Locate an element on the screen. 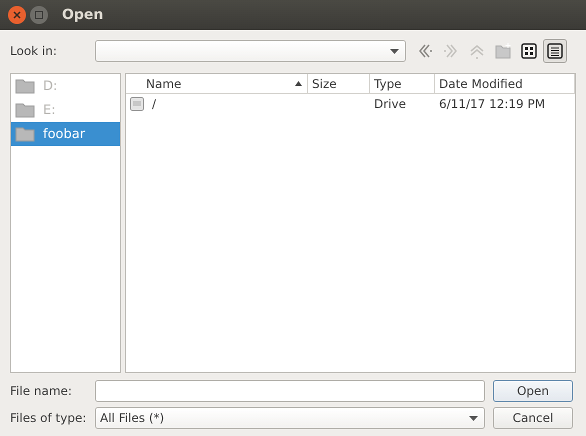 The height and width of the screenshot is (436, 586). cancel-button: Cancel is located at coordinates (533, 418).